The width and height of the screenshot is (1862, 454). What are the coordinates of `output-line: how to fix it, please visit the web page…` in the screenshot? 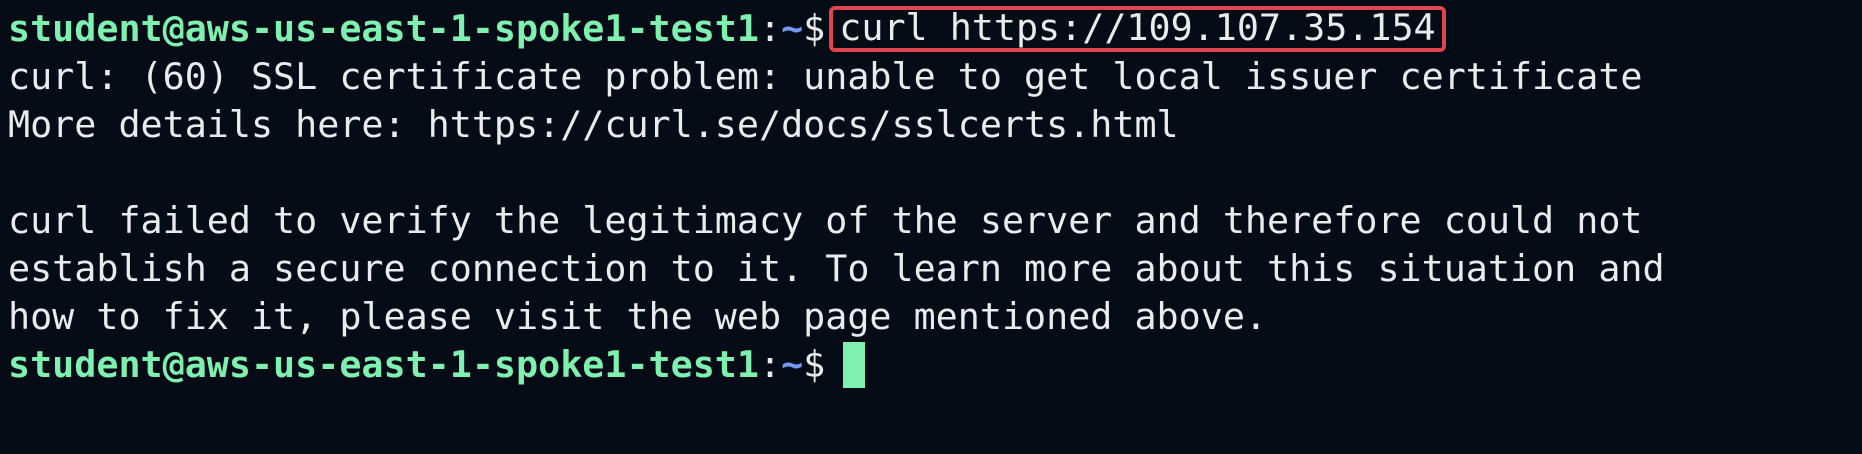 It's located at (638, 316).